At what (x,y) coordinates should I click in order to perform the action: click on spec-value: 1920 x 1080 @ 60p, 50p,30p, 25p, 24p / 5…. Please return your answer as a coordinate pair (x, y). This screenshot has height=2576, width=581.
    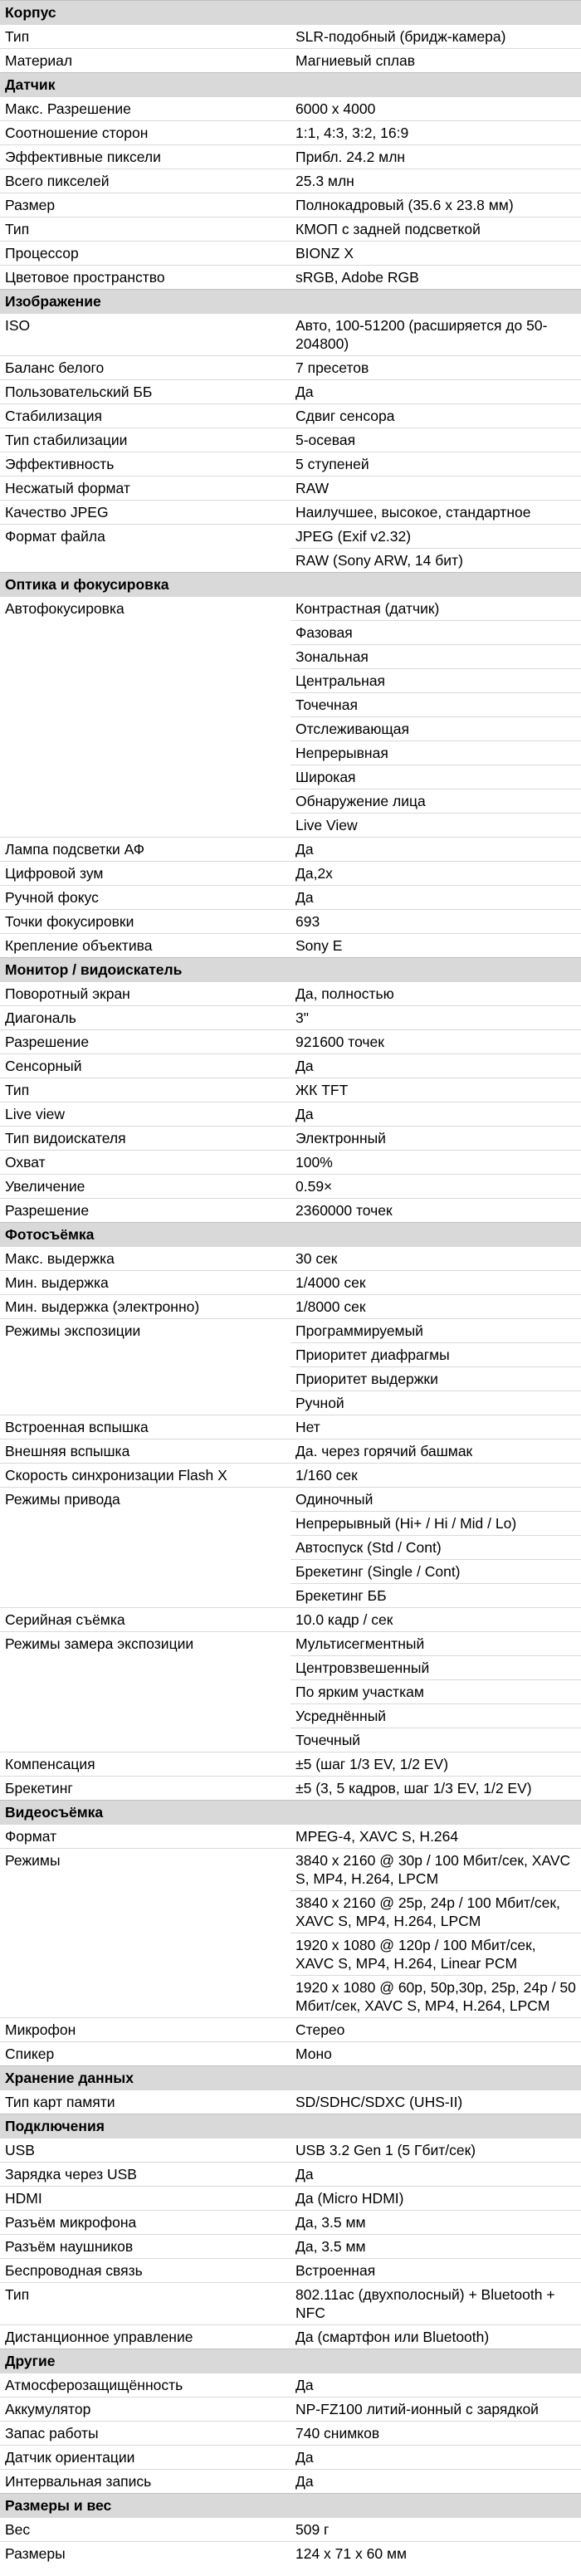
    Looking at the image, I should click on (436, 1996).